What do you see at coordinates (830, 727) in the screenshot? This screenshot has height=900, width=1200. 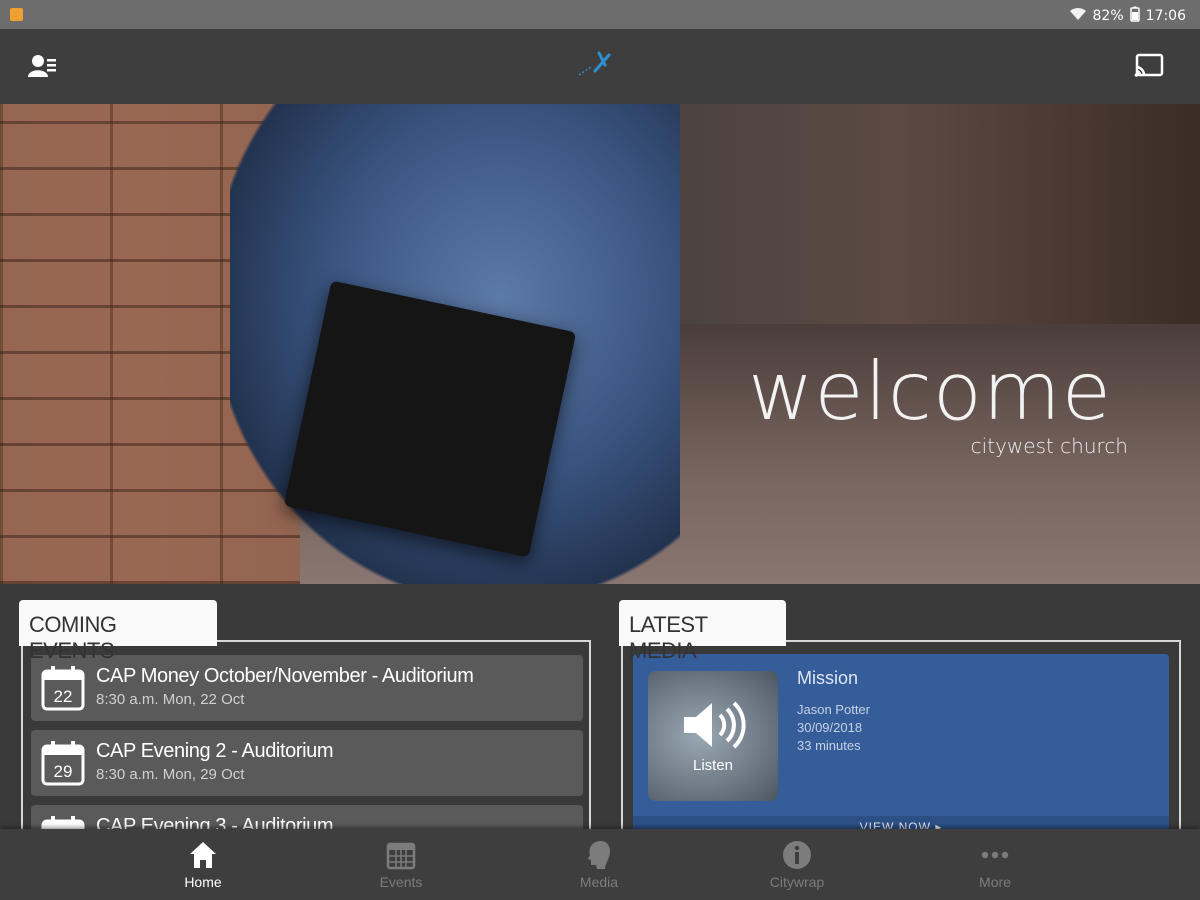 I see `media-date: 30/09/2018` at bounding box center [830, 727].